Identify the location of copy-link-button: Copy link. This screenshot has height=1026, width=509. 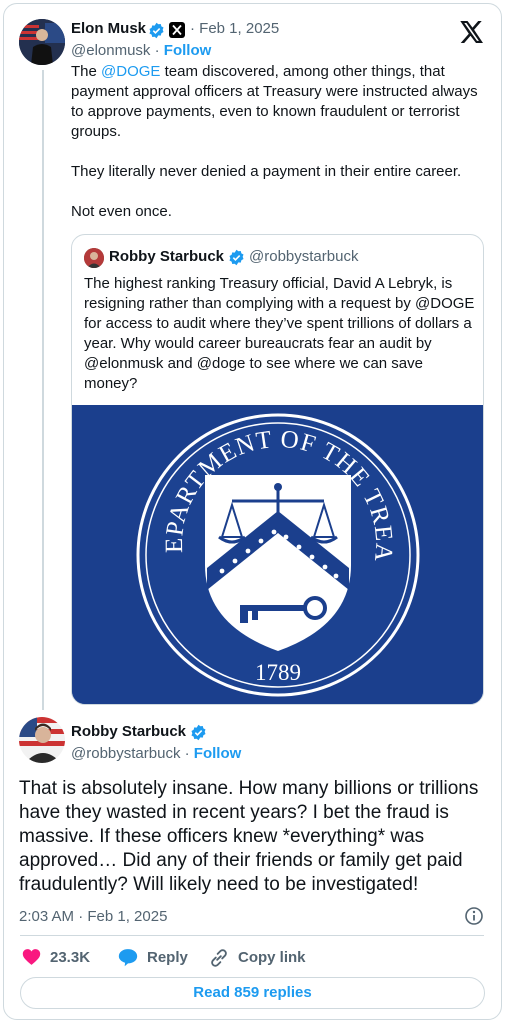
(272, 957).